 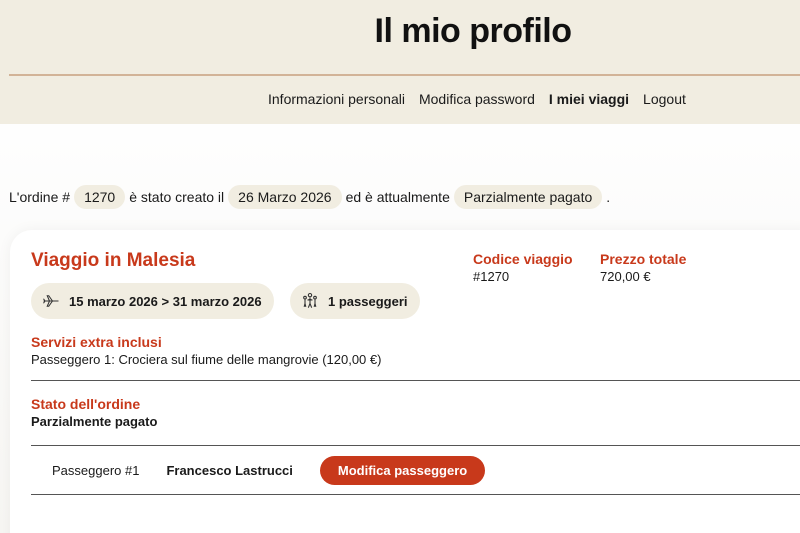 I want to click on order-status-badge: Parzialmente pagato, so click(x=528, y=197).